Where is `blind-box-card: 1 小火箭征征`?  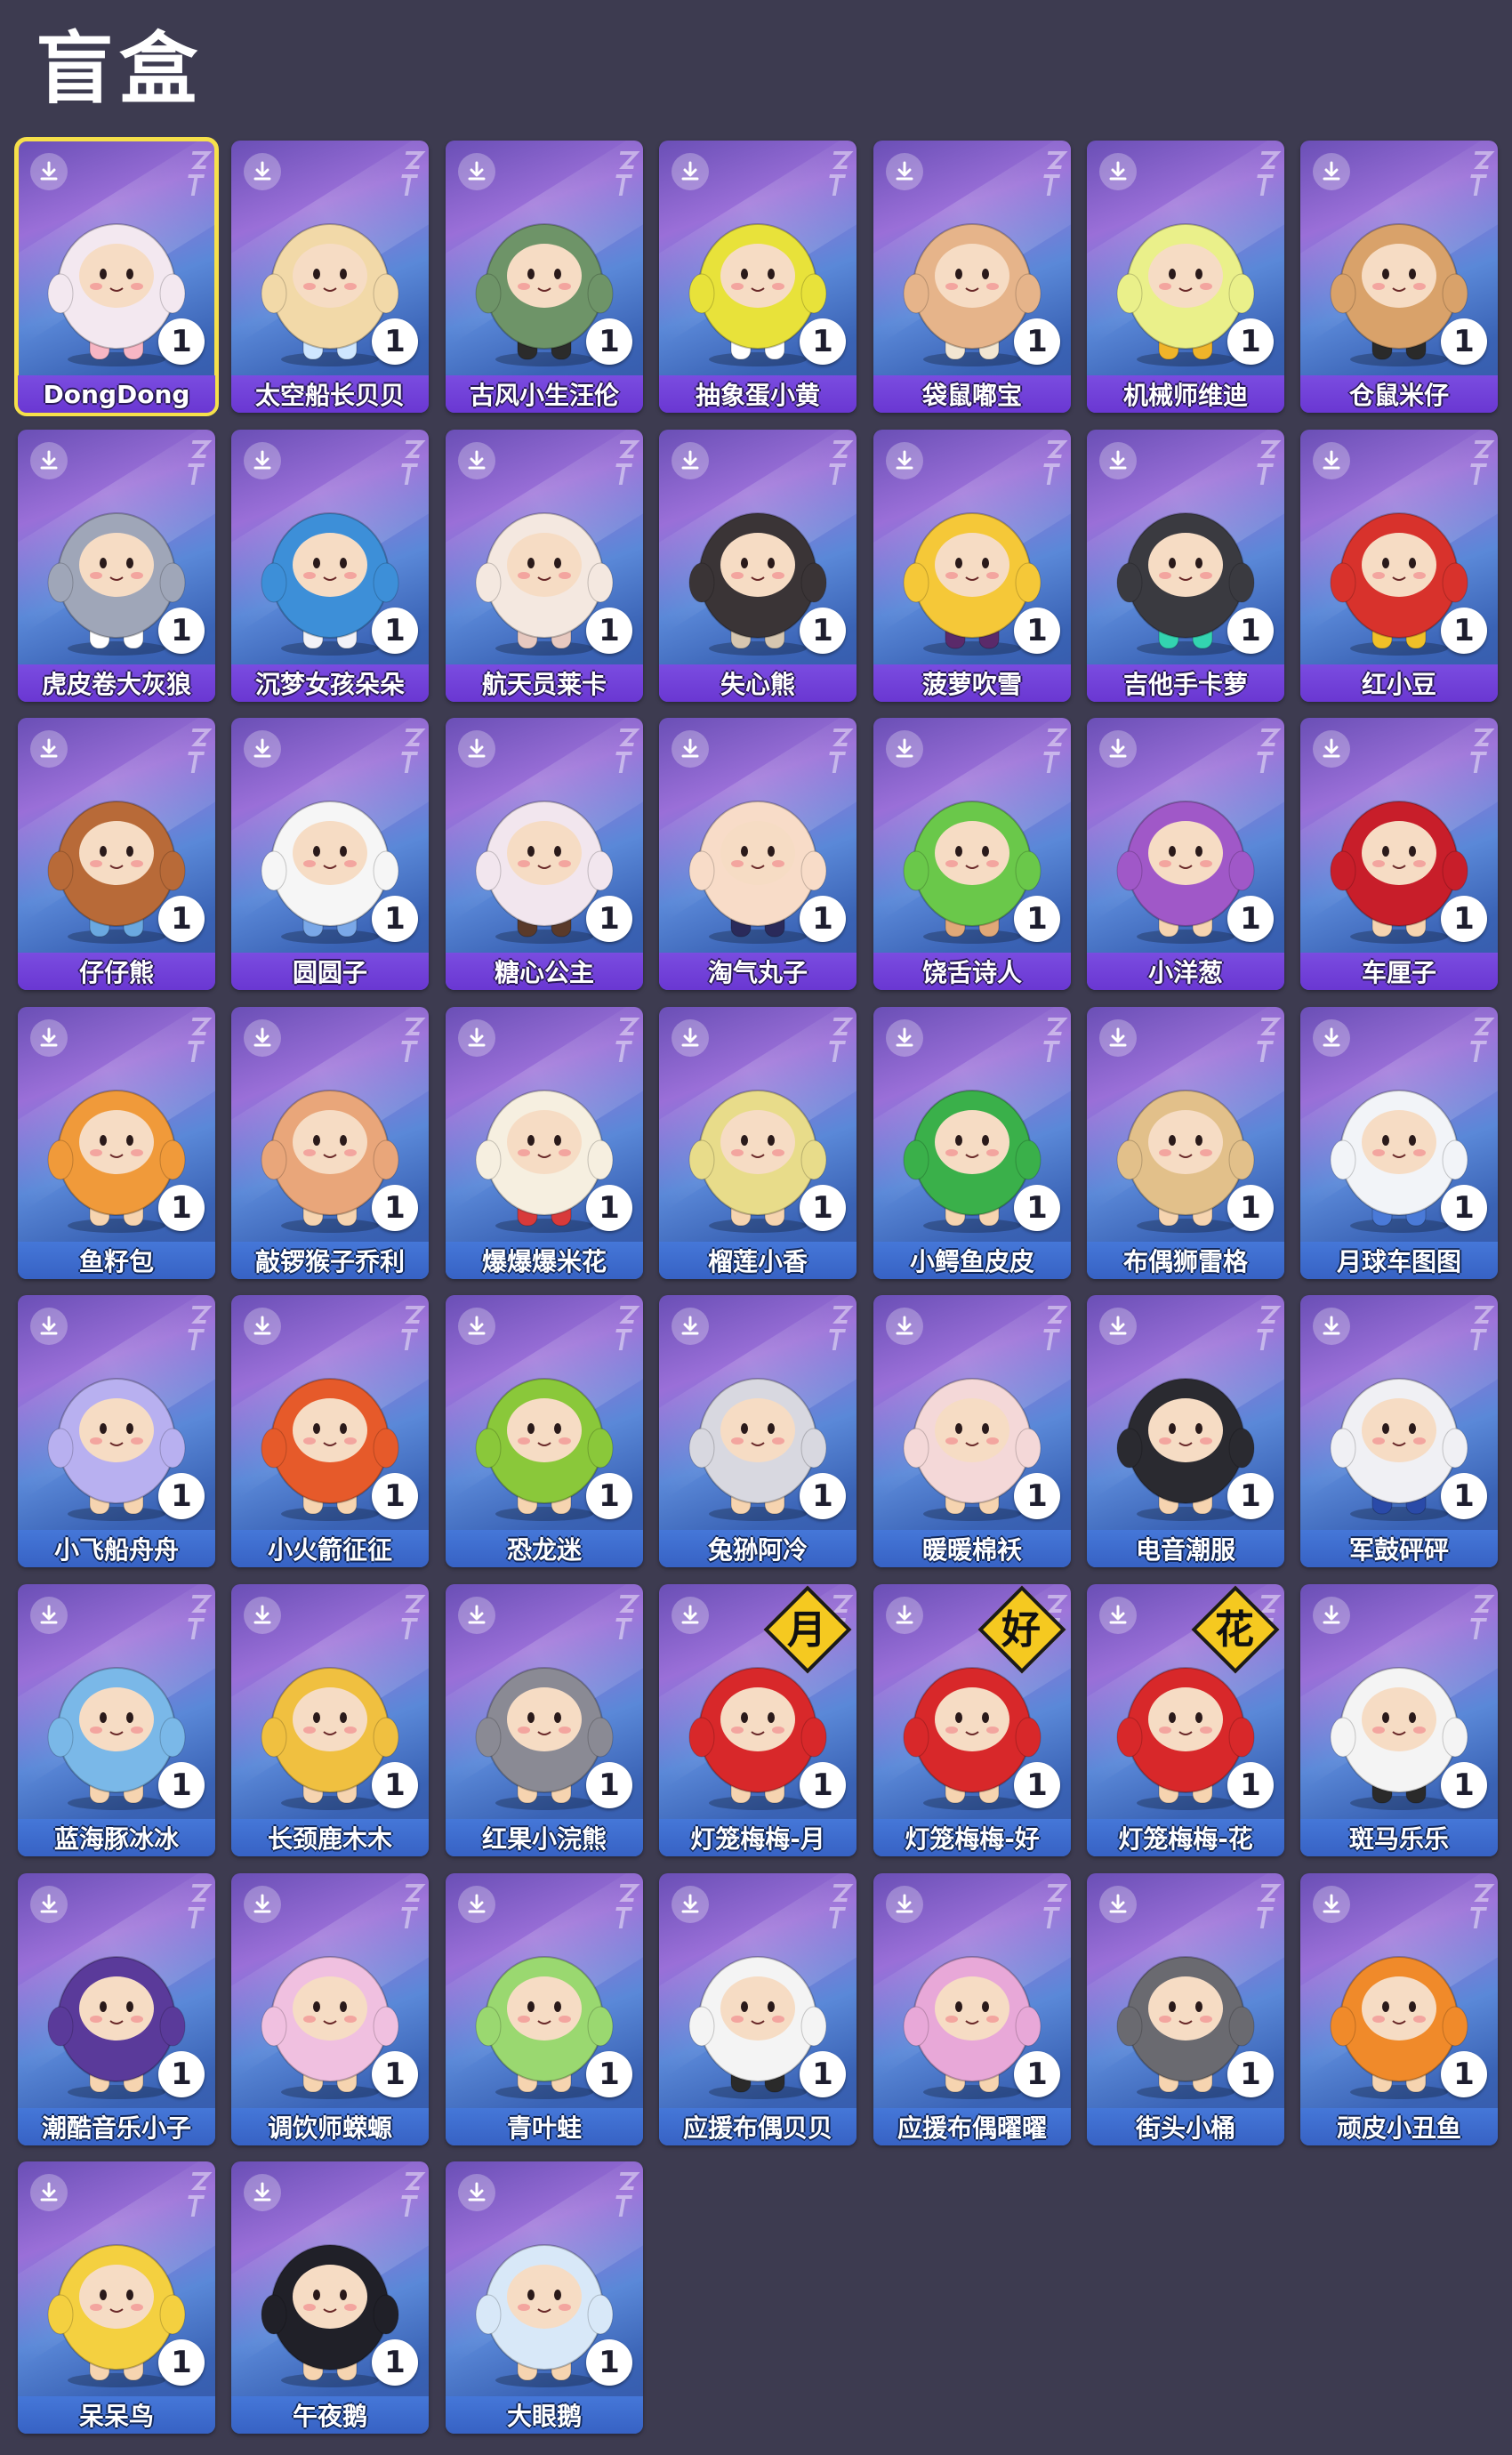
blind-box-card: 1 小火箭征征 is located at coordinates (330, 1431).